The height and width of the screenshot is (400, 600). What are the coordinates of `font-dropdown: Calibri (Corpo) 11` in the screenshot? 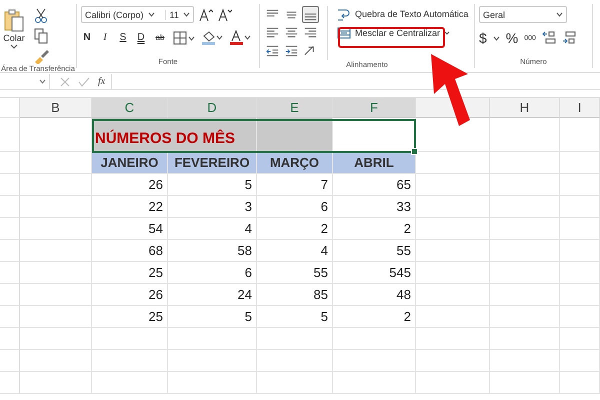 It's located at (137, 14).